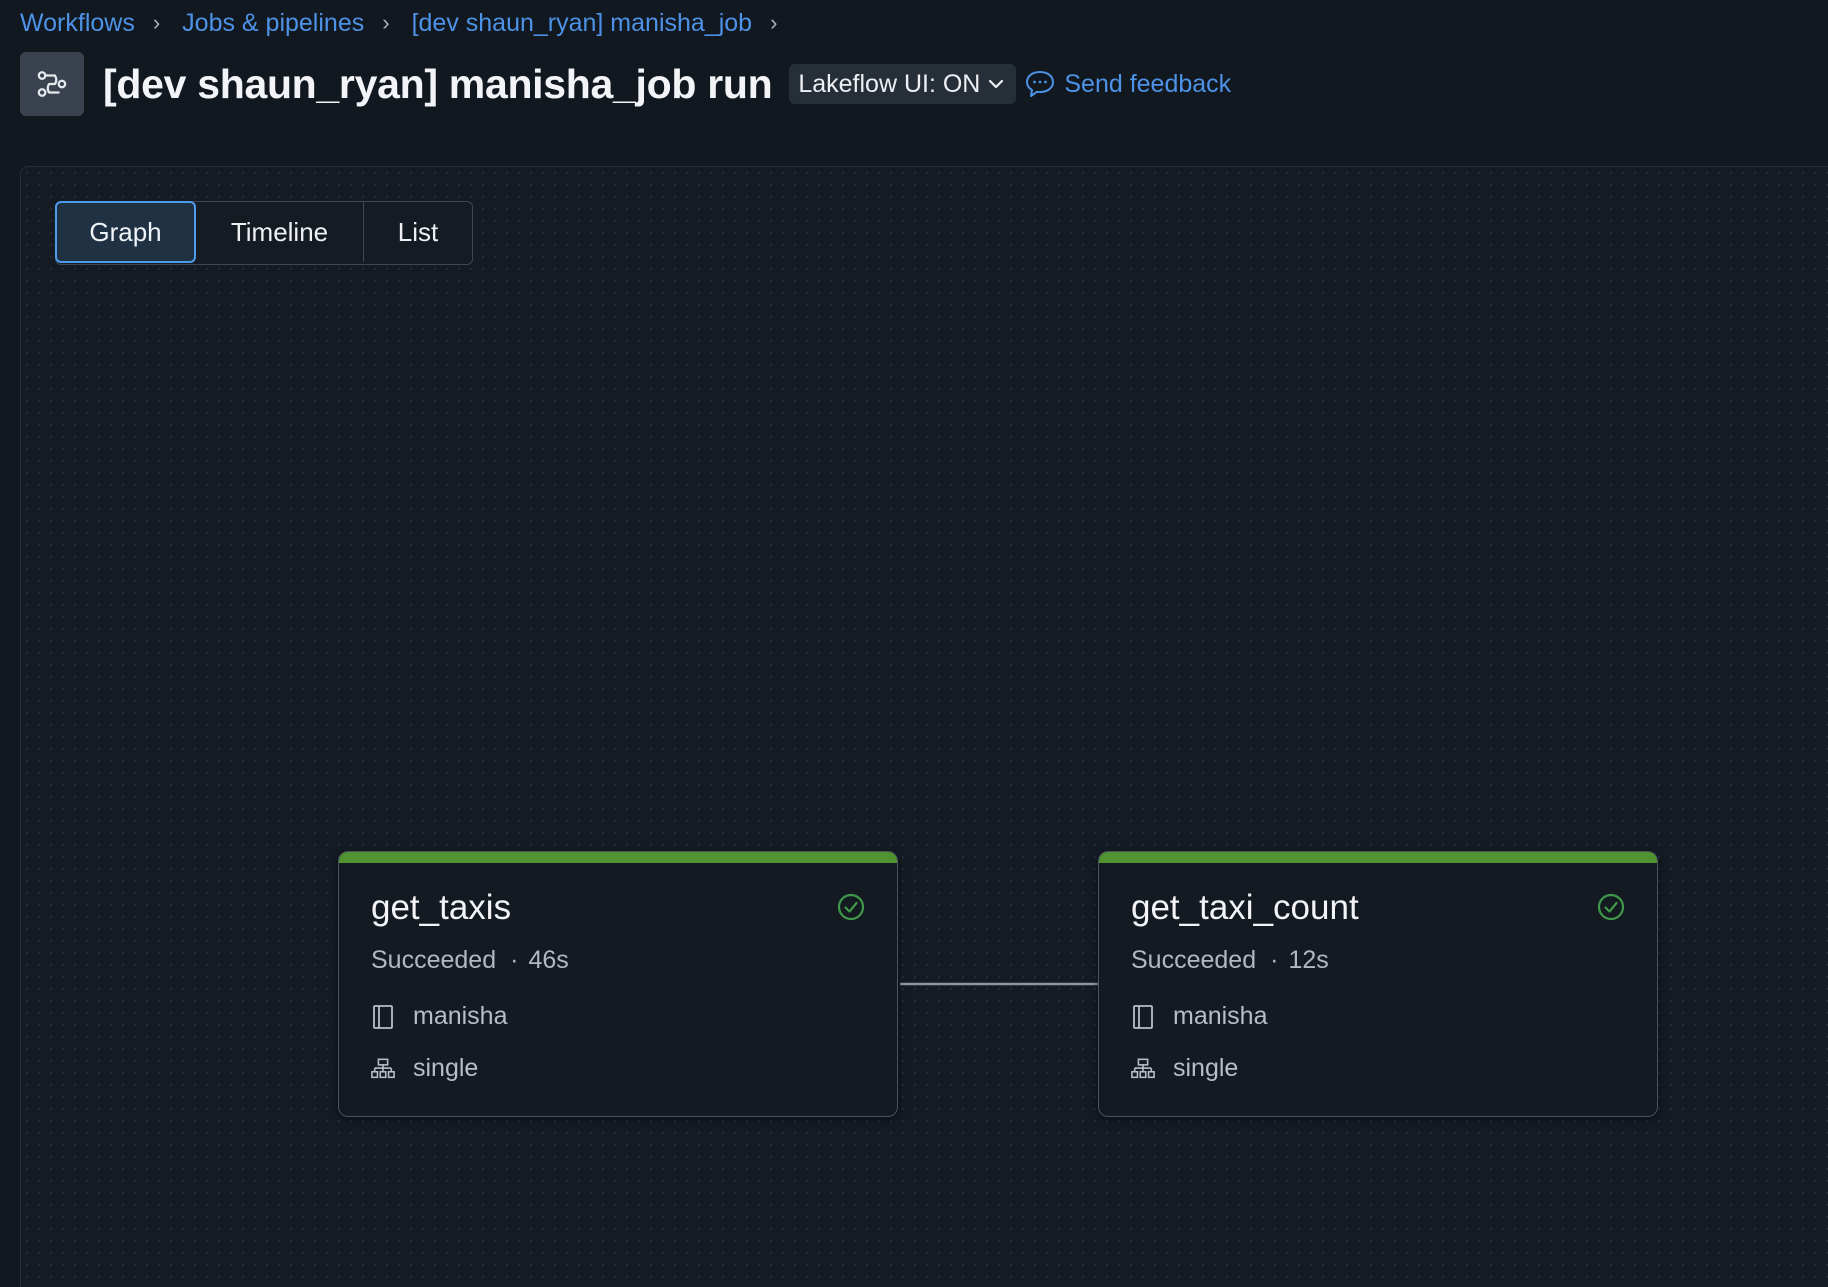 The height and width of the screenshot is (1287, 1828). I want to click on task-duration: 46s, so click(548, 960).